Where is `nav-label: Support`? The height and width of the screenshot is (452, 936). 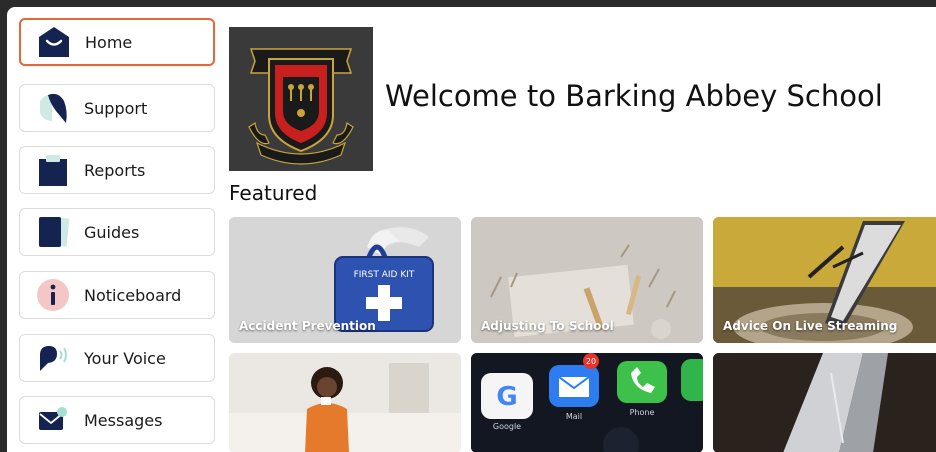 nav-label: Support is located at coordinates (116, 108).